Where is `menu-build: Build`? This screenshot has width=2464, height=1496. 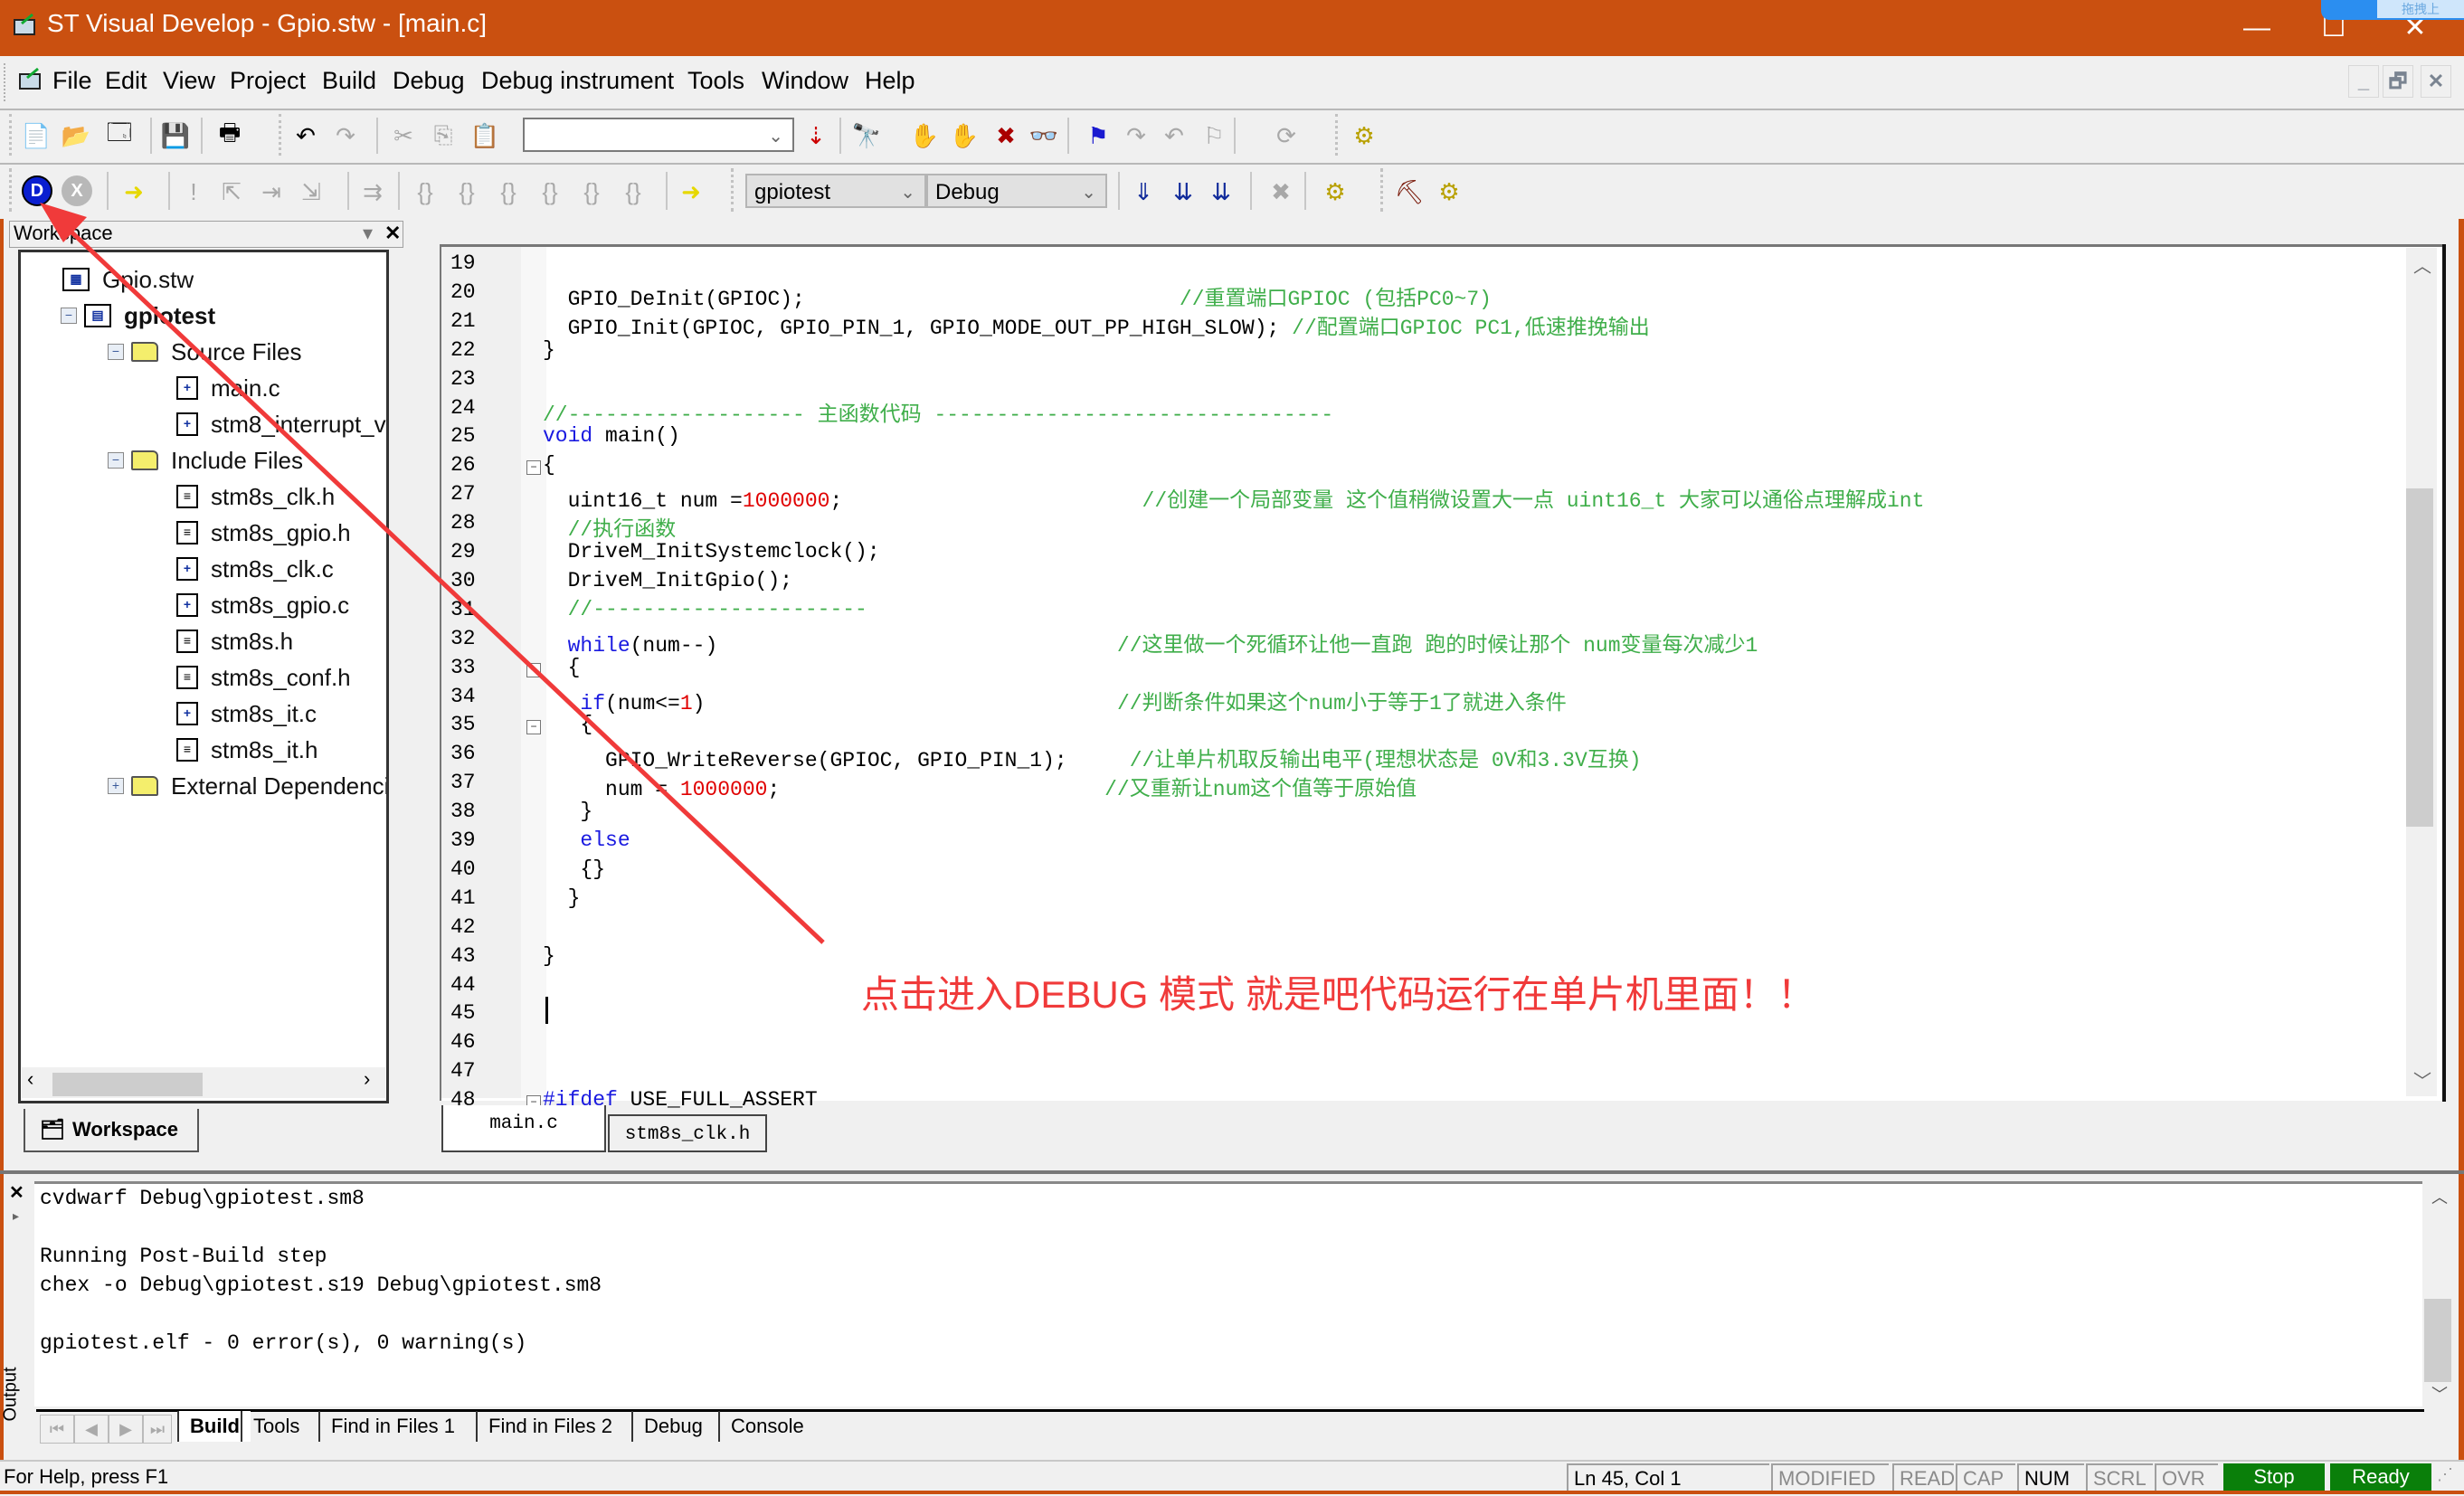
menu-build: Build is located at coordinates (349, 81).